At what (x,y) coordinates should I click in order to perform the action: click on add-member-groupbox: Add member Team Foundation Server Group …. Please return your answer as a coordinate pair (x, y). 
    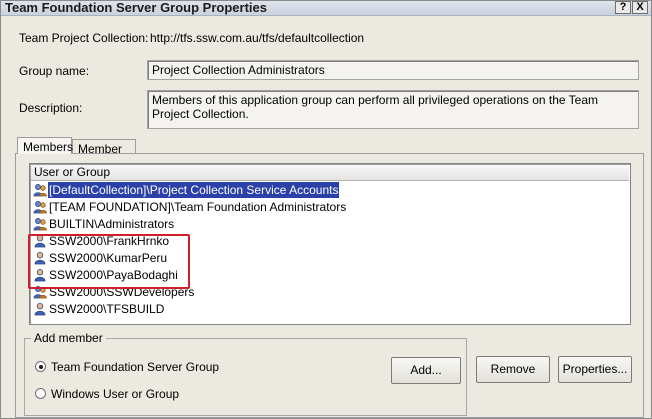
    Looking at the image, I should click on (245, 373).